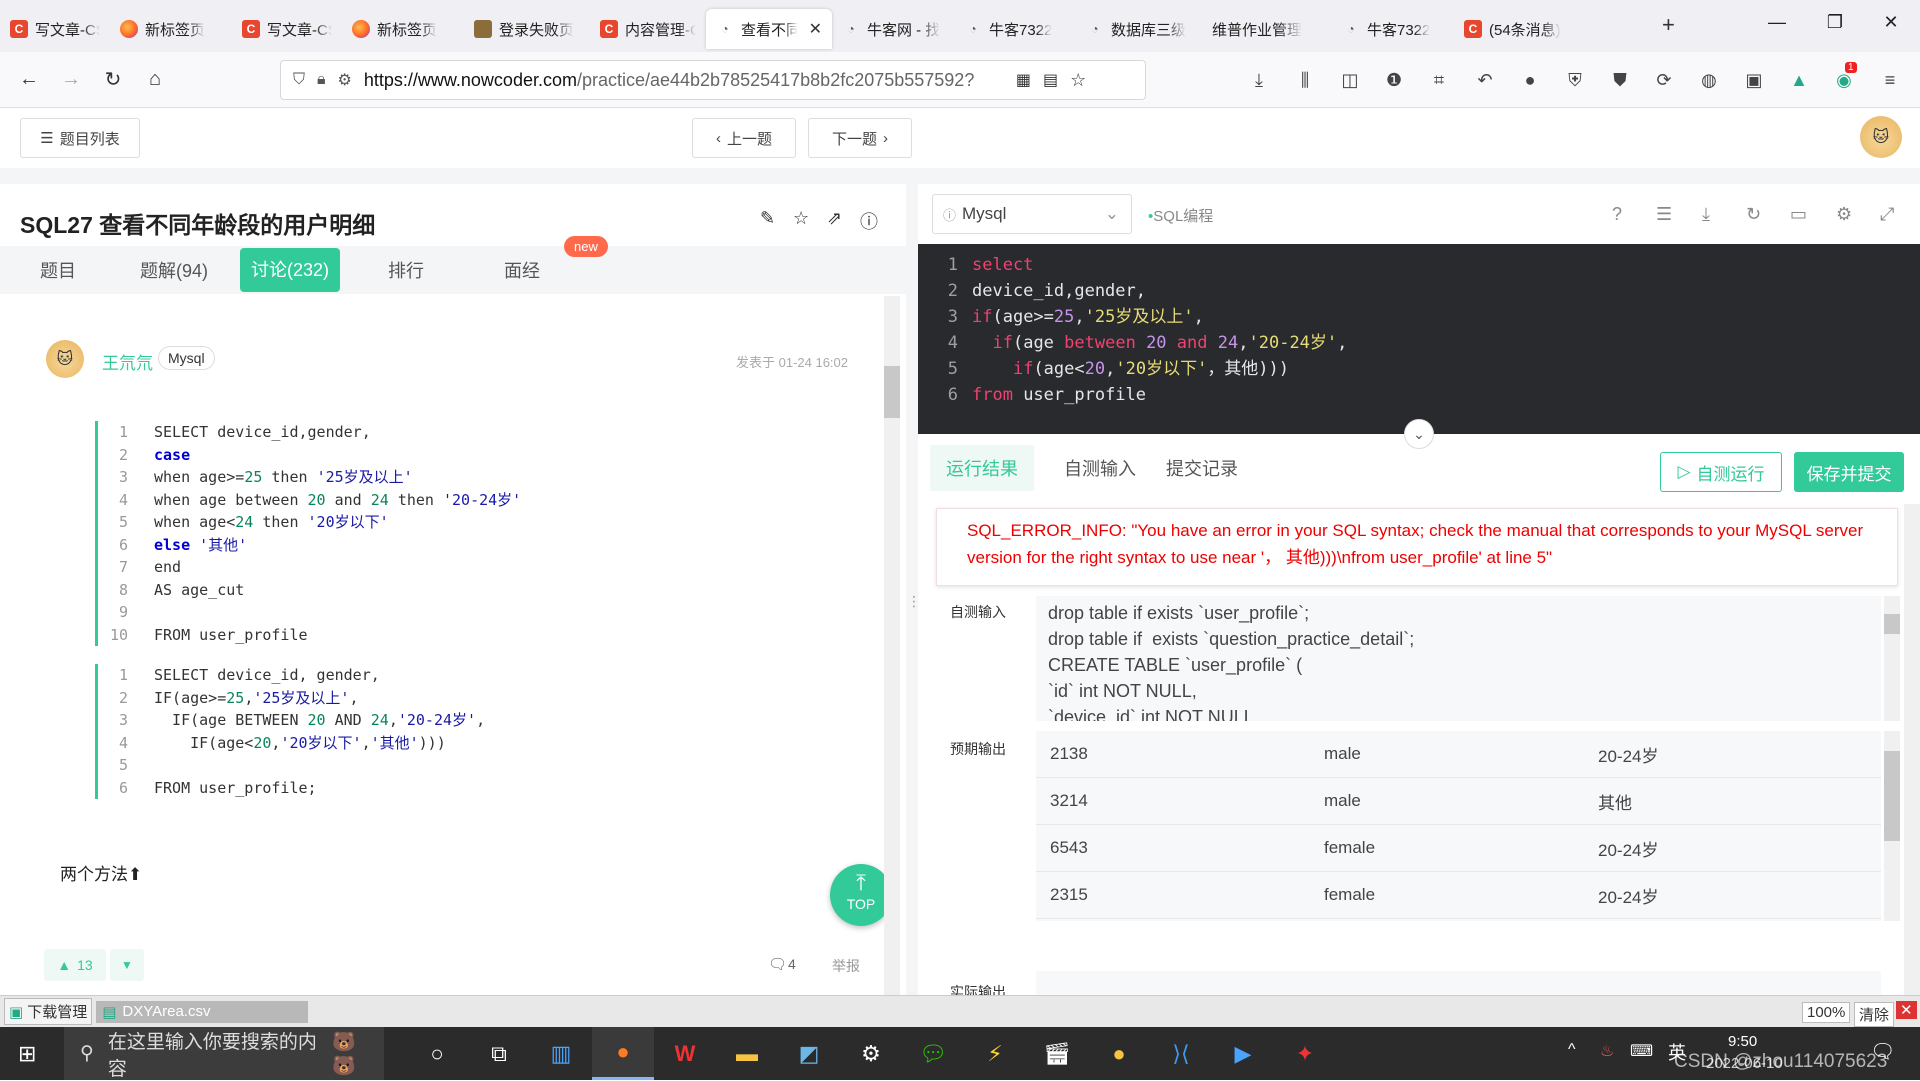 The width and height of the screenshot is (1920, 1081). Describe the element at coordinates (321, 80) in the screenshot. I see `lock-icon: 🔒︎` at that location.